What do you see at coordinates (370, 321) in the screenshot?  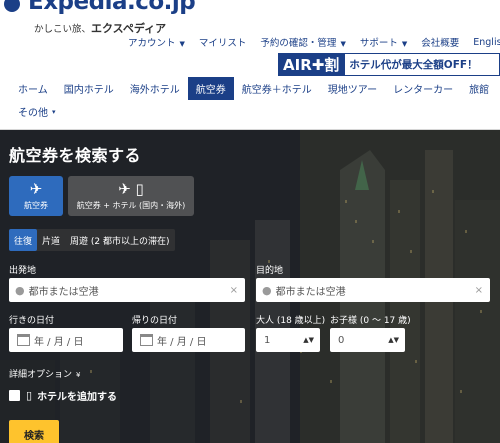 I see `children-label: お子様 (0 ～ 17 歳)` at bounding box center [370, 321].